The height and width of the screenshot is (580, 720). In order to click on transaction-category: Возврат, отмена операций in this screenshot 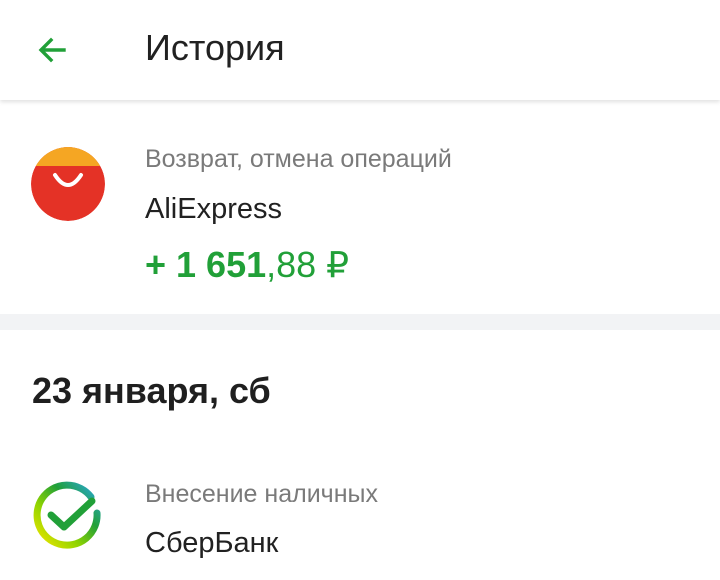, I will do `click(298, 159)`.